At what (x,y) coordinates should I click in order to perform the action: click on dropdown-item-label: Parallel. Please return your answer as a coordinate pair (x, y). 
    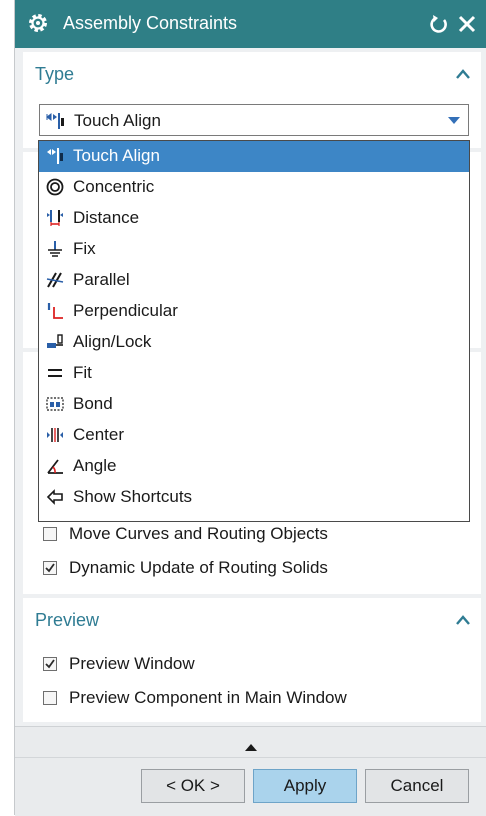
    Looking at the image, I should click on (101, 279).